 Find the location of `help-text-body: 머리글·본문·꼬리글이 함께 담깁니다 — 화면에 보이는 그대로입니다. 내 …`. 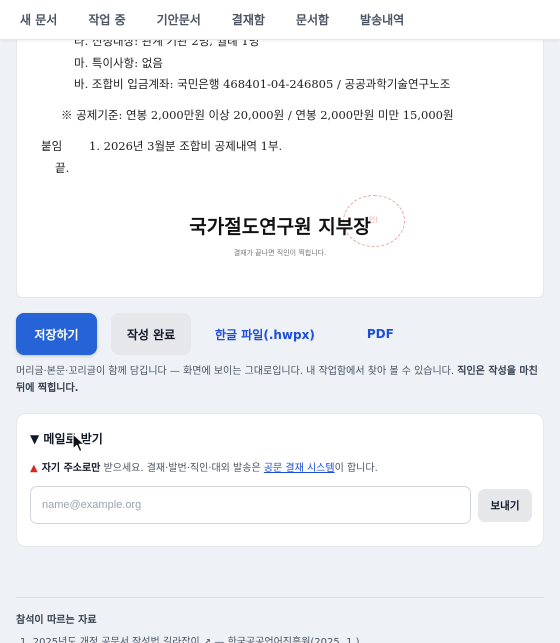

help-text-body: 머리글·본문·꼬리글이 함께 담깁니다 — 화면에 보이는 그대로입니다. 내 … is located at coordinates (237, 371).